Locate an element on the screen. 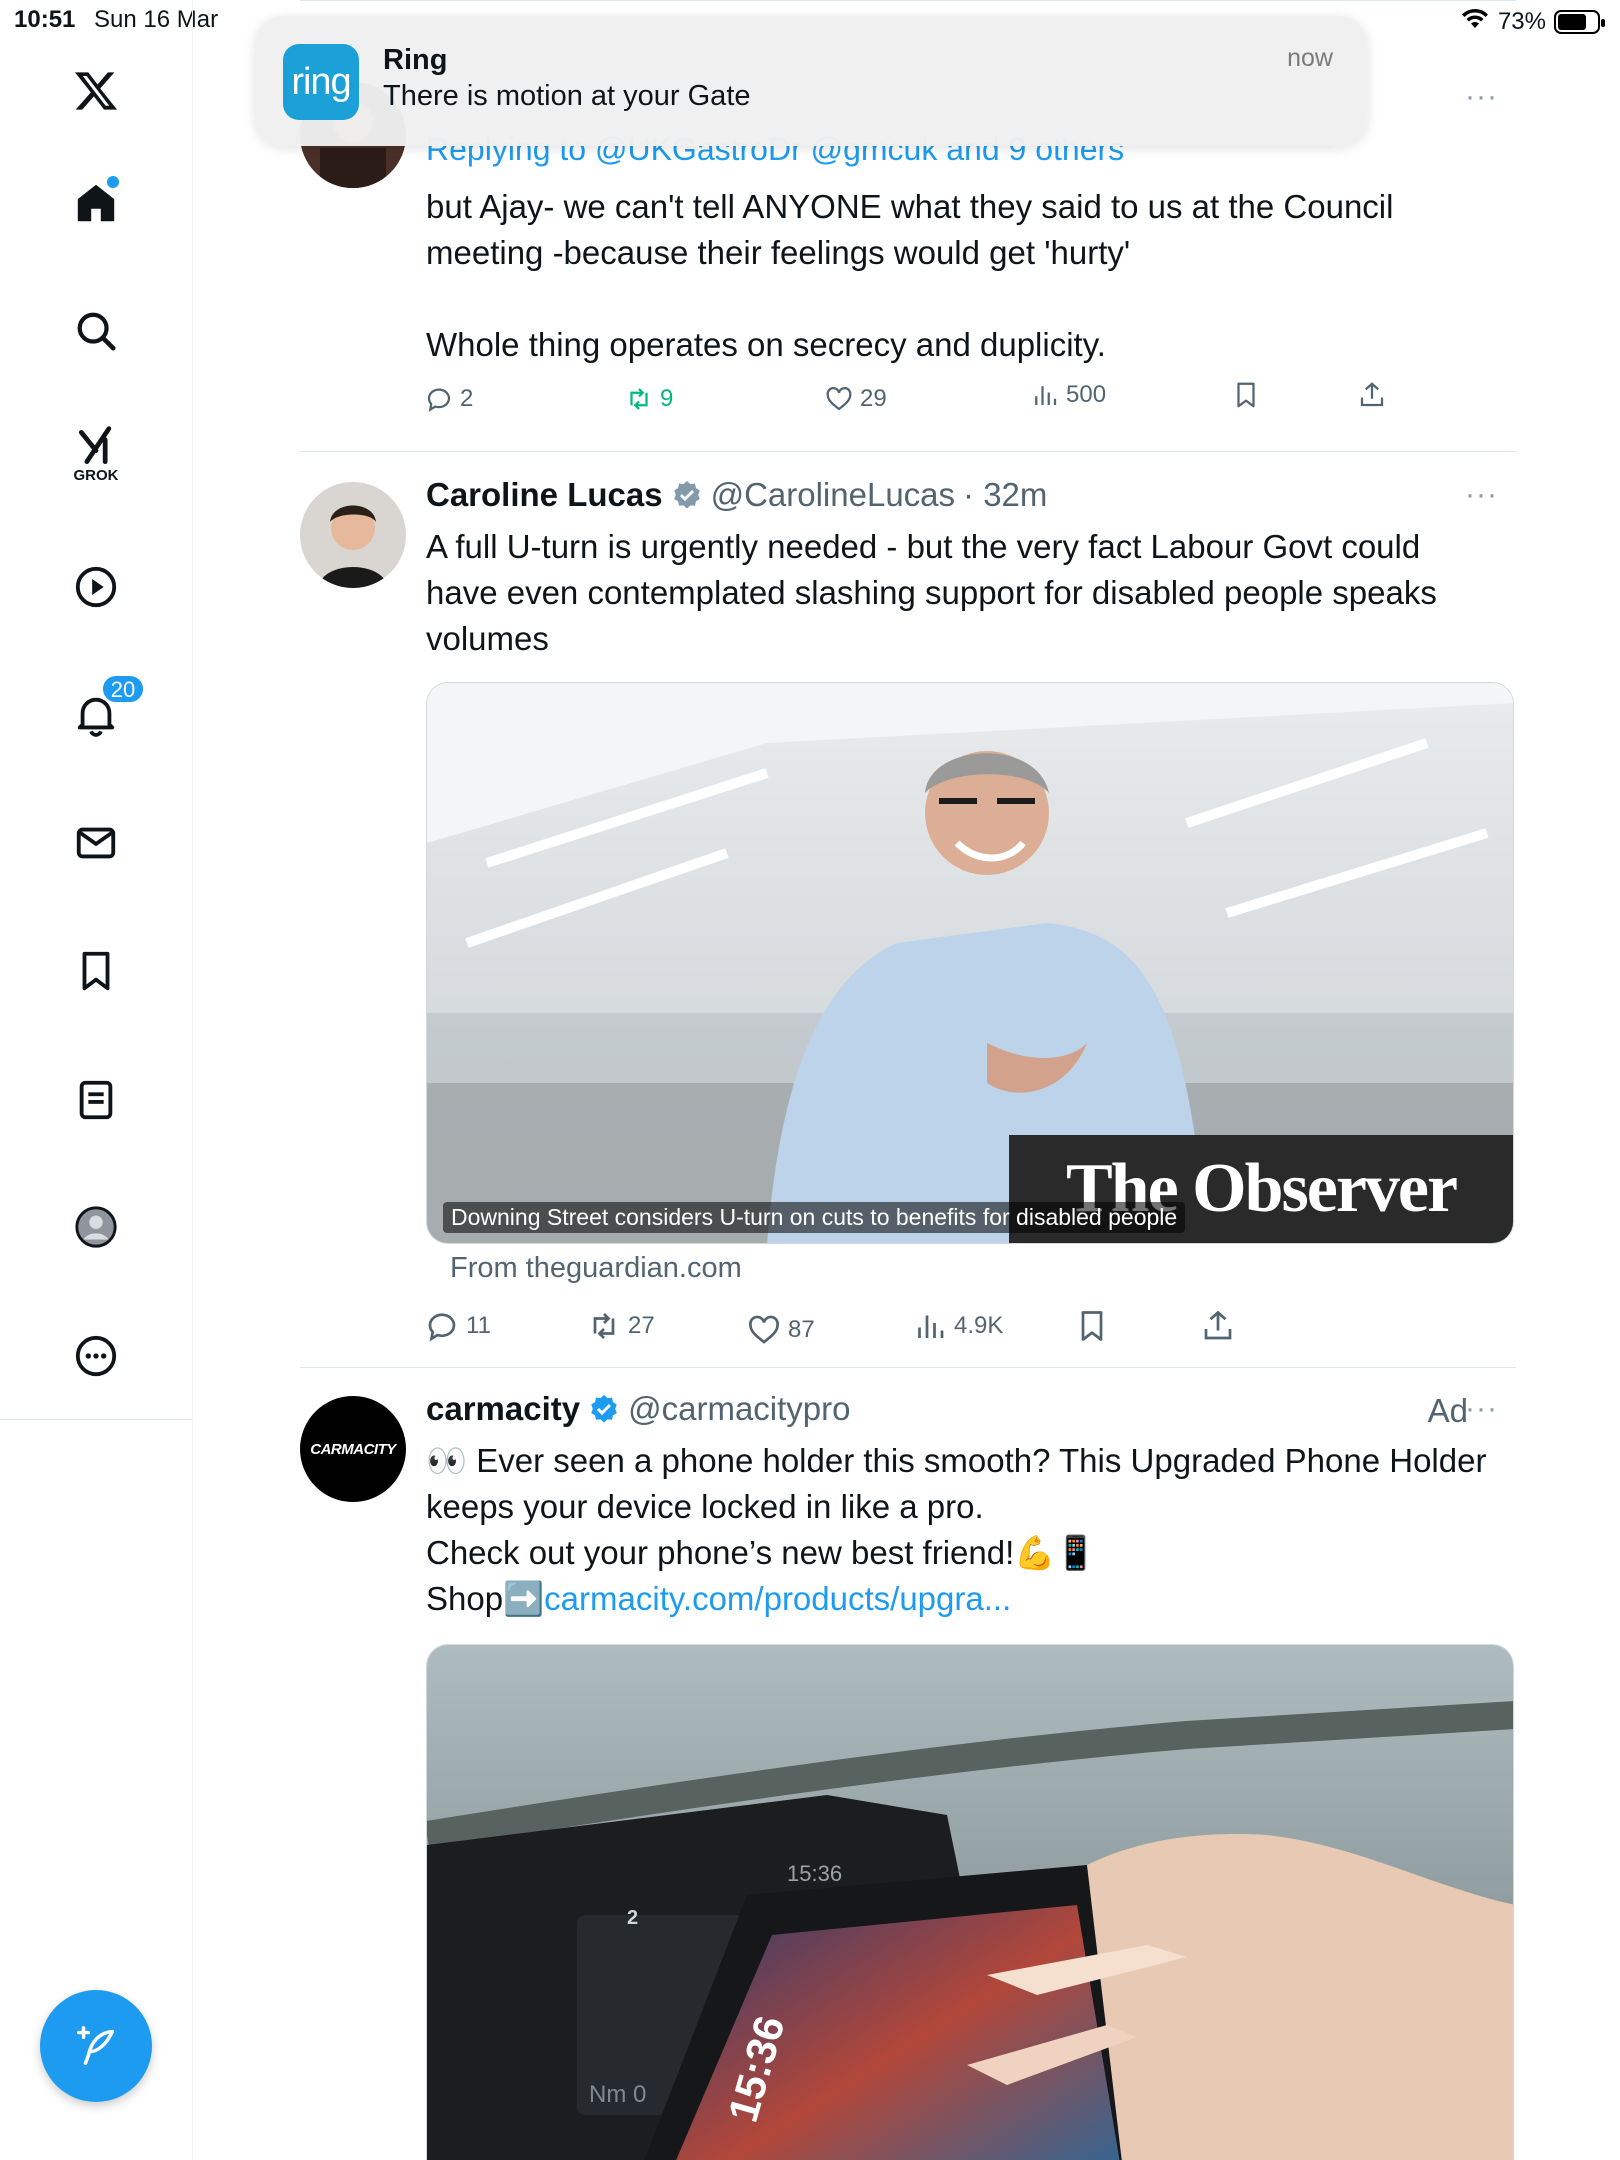 The width and height of the screenshot is (1620, 2160). tweet-2-header: Caroline Lucas @CarolineLucas · 32m is located at coordinates (736, 495).